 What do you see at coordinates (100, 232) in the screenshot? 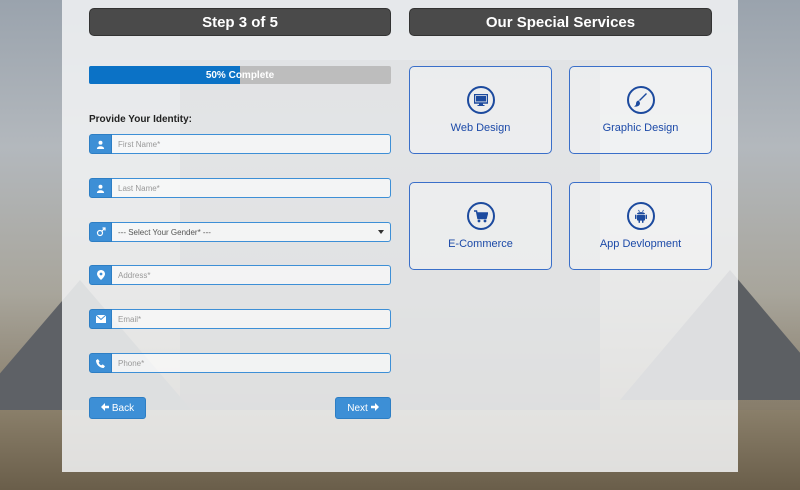
I see `gender-icon` at bounding box center [100, 232].